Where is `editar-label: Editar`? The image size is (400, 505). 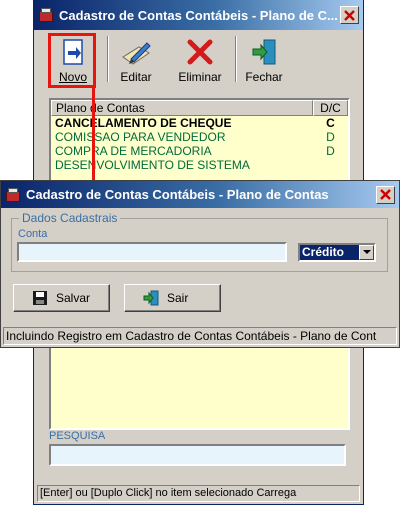
editar-label: Editar is located at coordinates (136, 77).